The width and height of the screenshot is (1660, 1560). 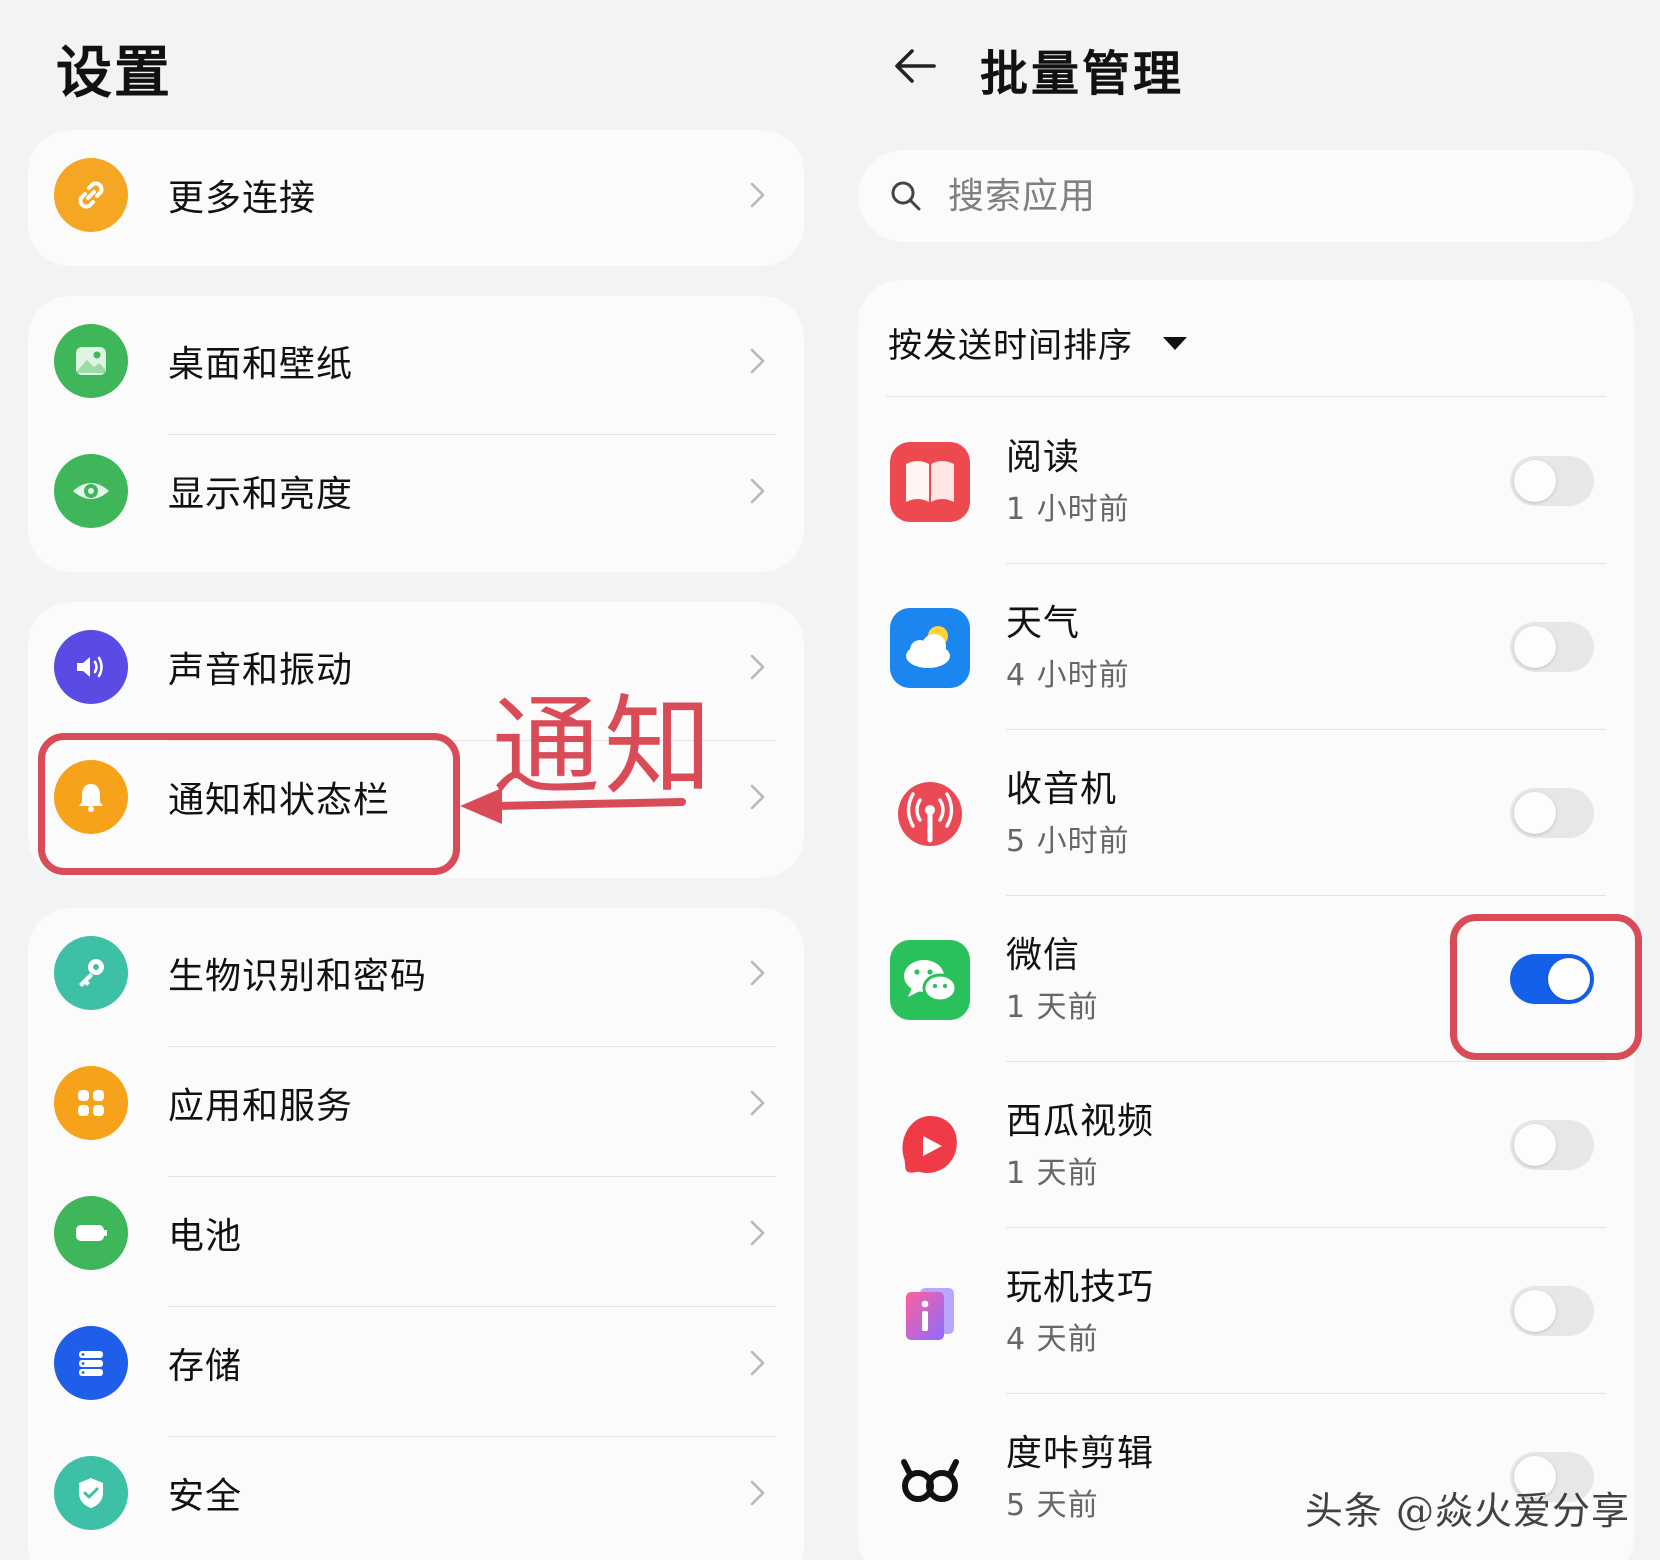 What do you see at coordinates (416, 491) in the screenshot?
I see `settings-item-display-brightness: 显示和亮度` at bounding box center [416, 491].